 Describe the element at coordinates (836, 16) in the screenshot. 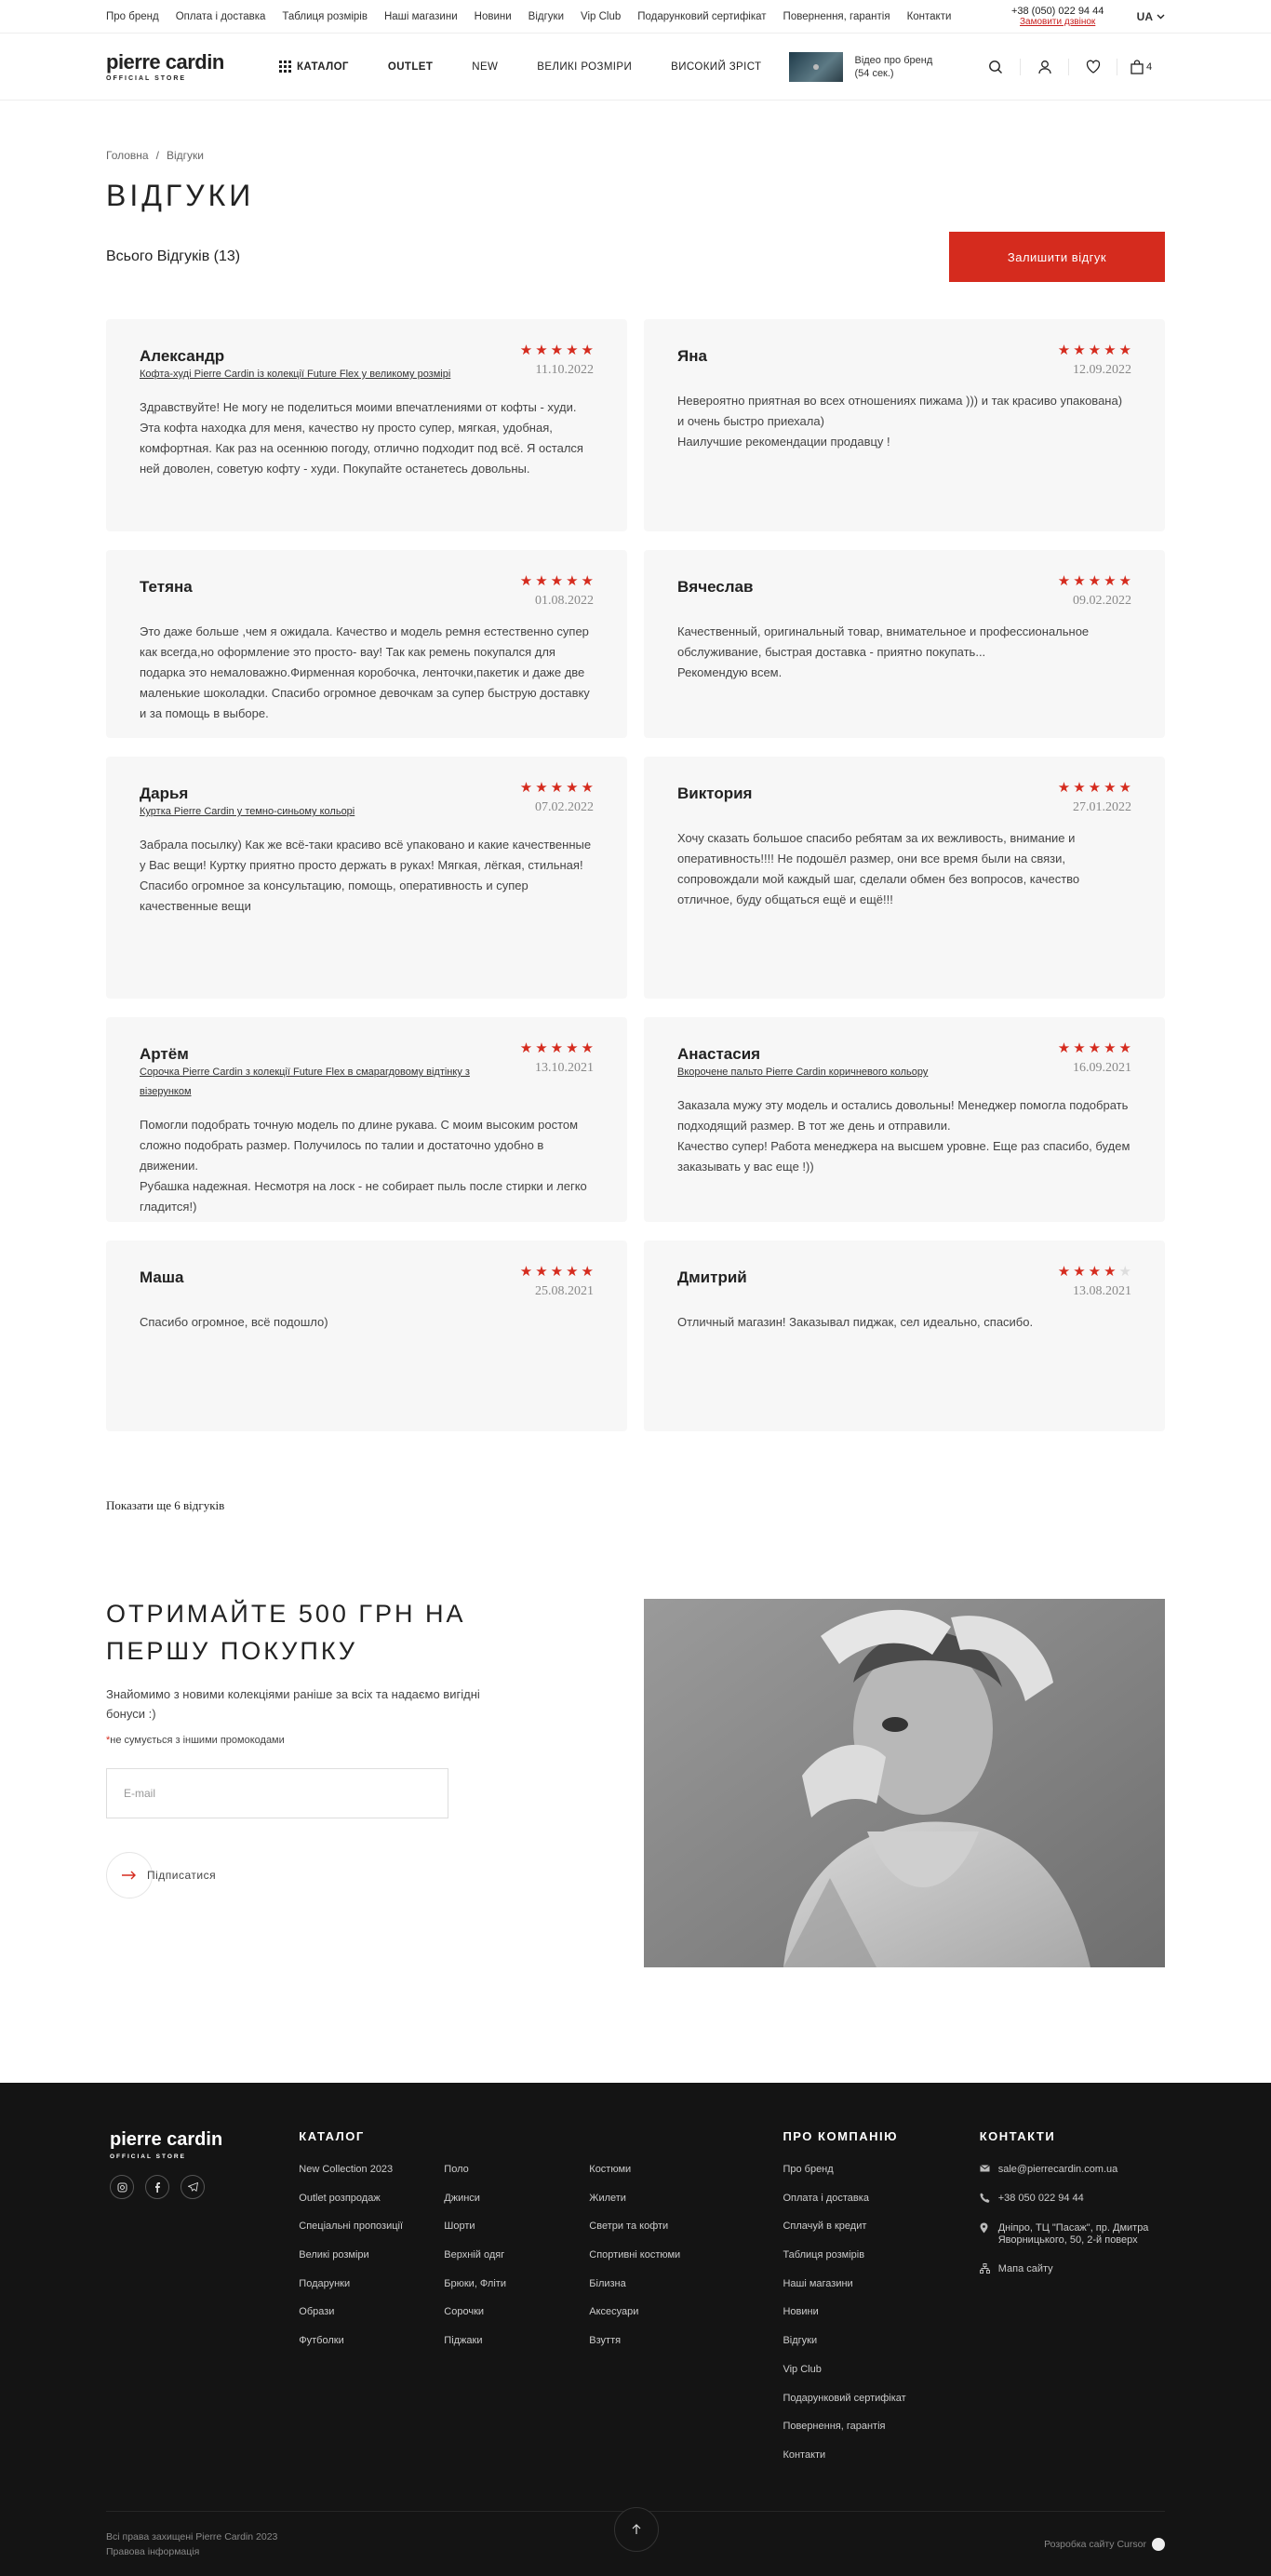

I see `top-link-returns: Повернення, гарантія` at that location.